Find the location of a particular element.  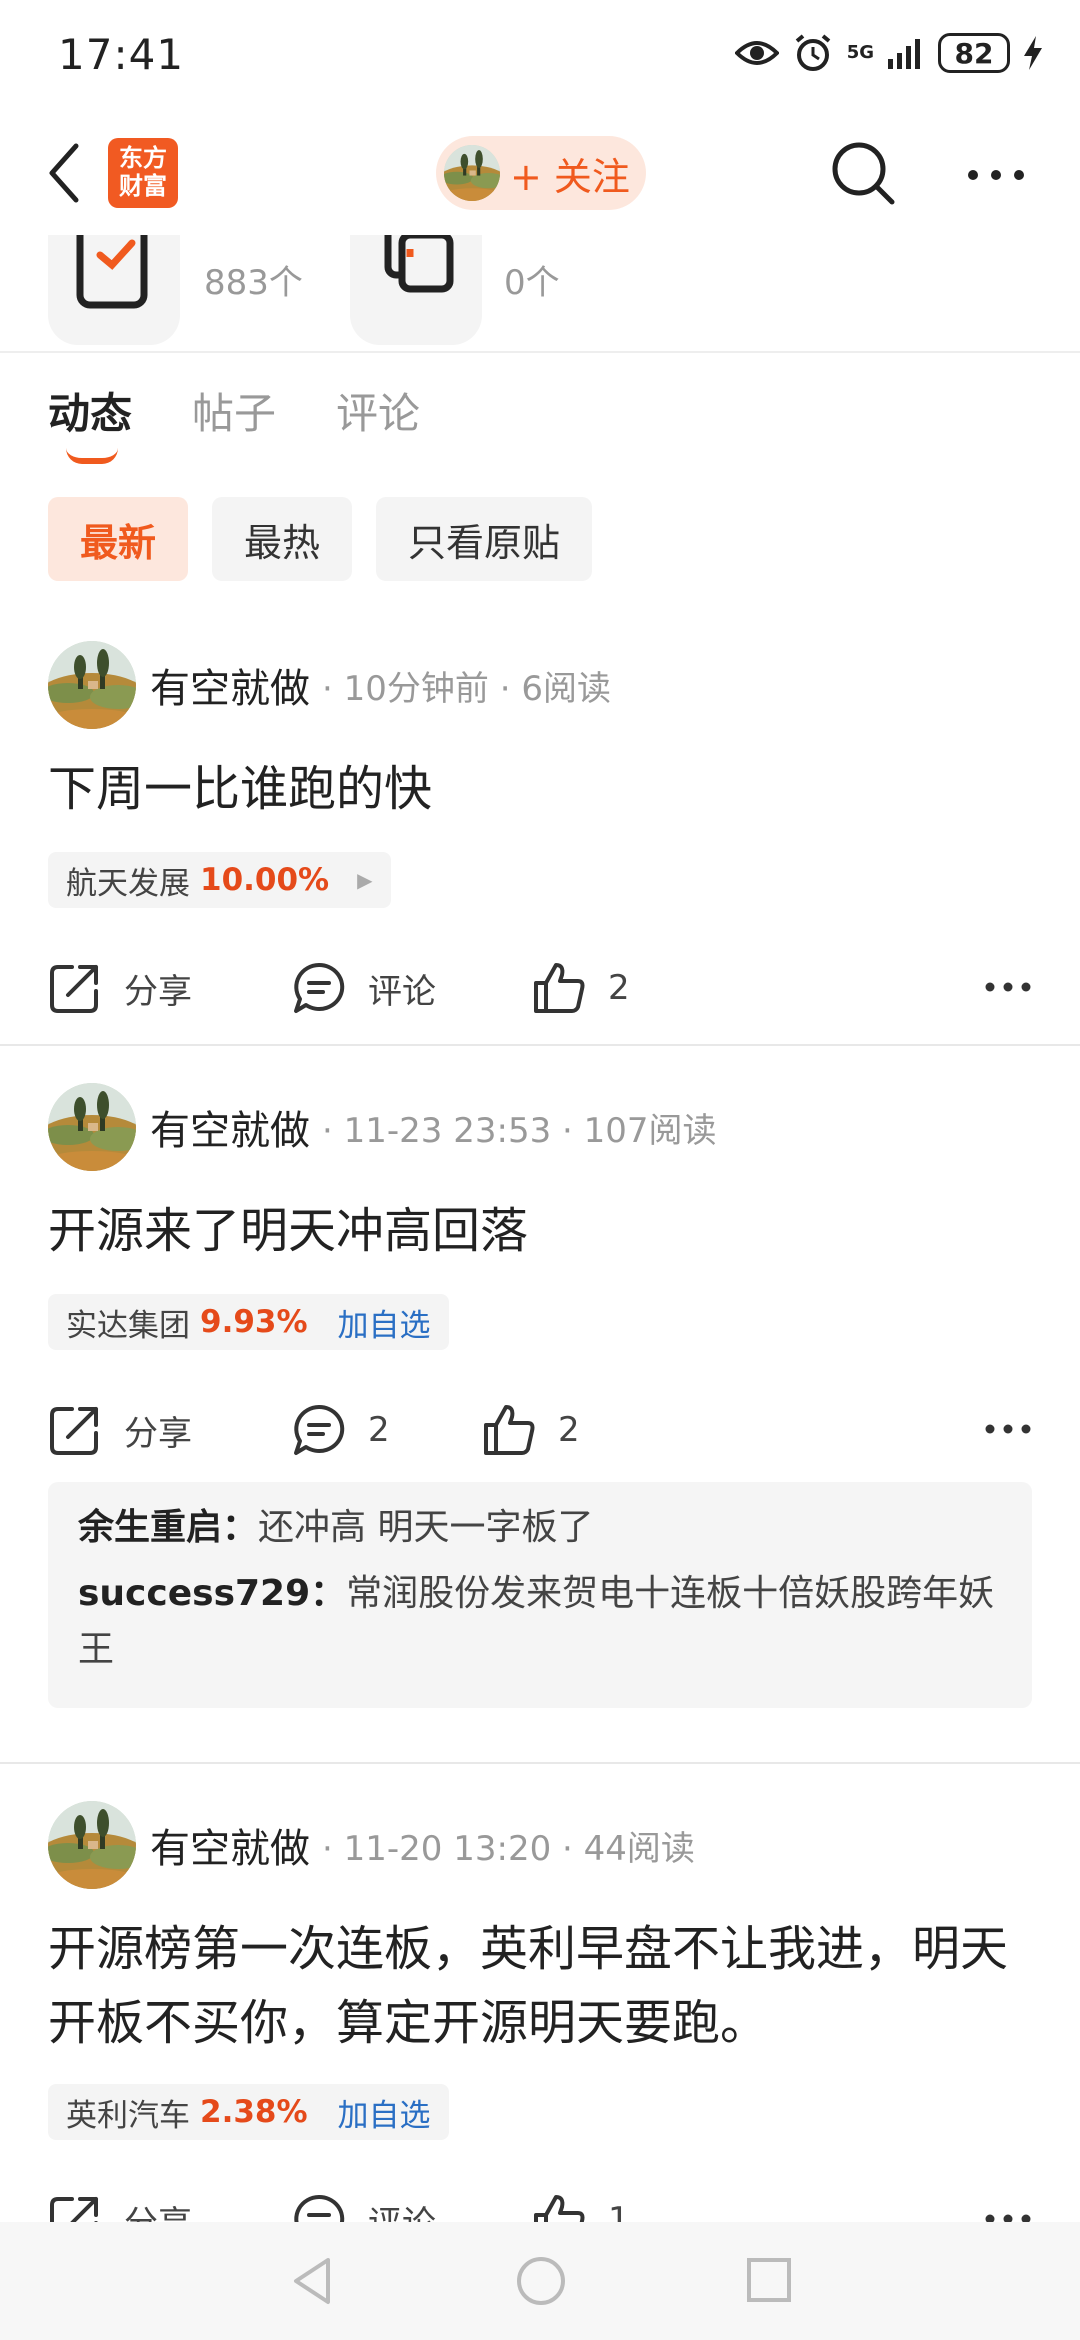

post-header: 有空就做 · 11-20 13:20 · 44阅读 is located at coordinates (371, 1845).